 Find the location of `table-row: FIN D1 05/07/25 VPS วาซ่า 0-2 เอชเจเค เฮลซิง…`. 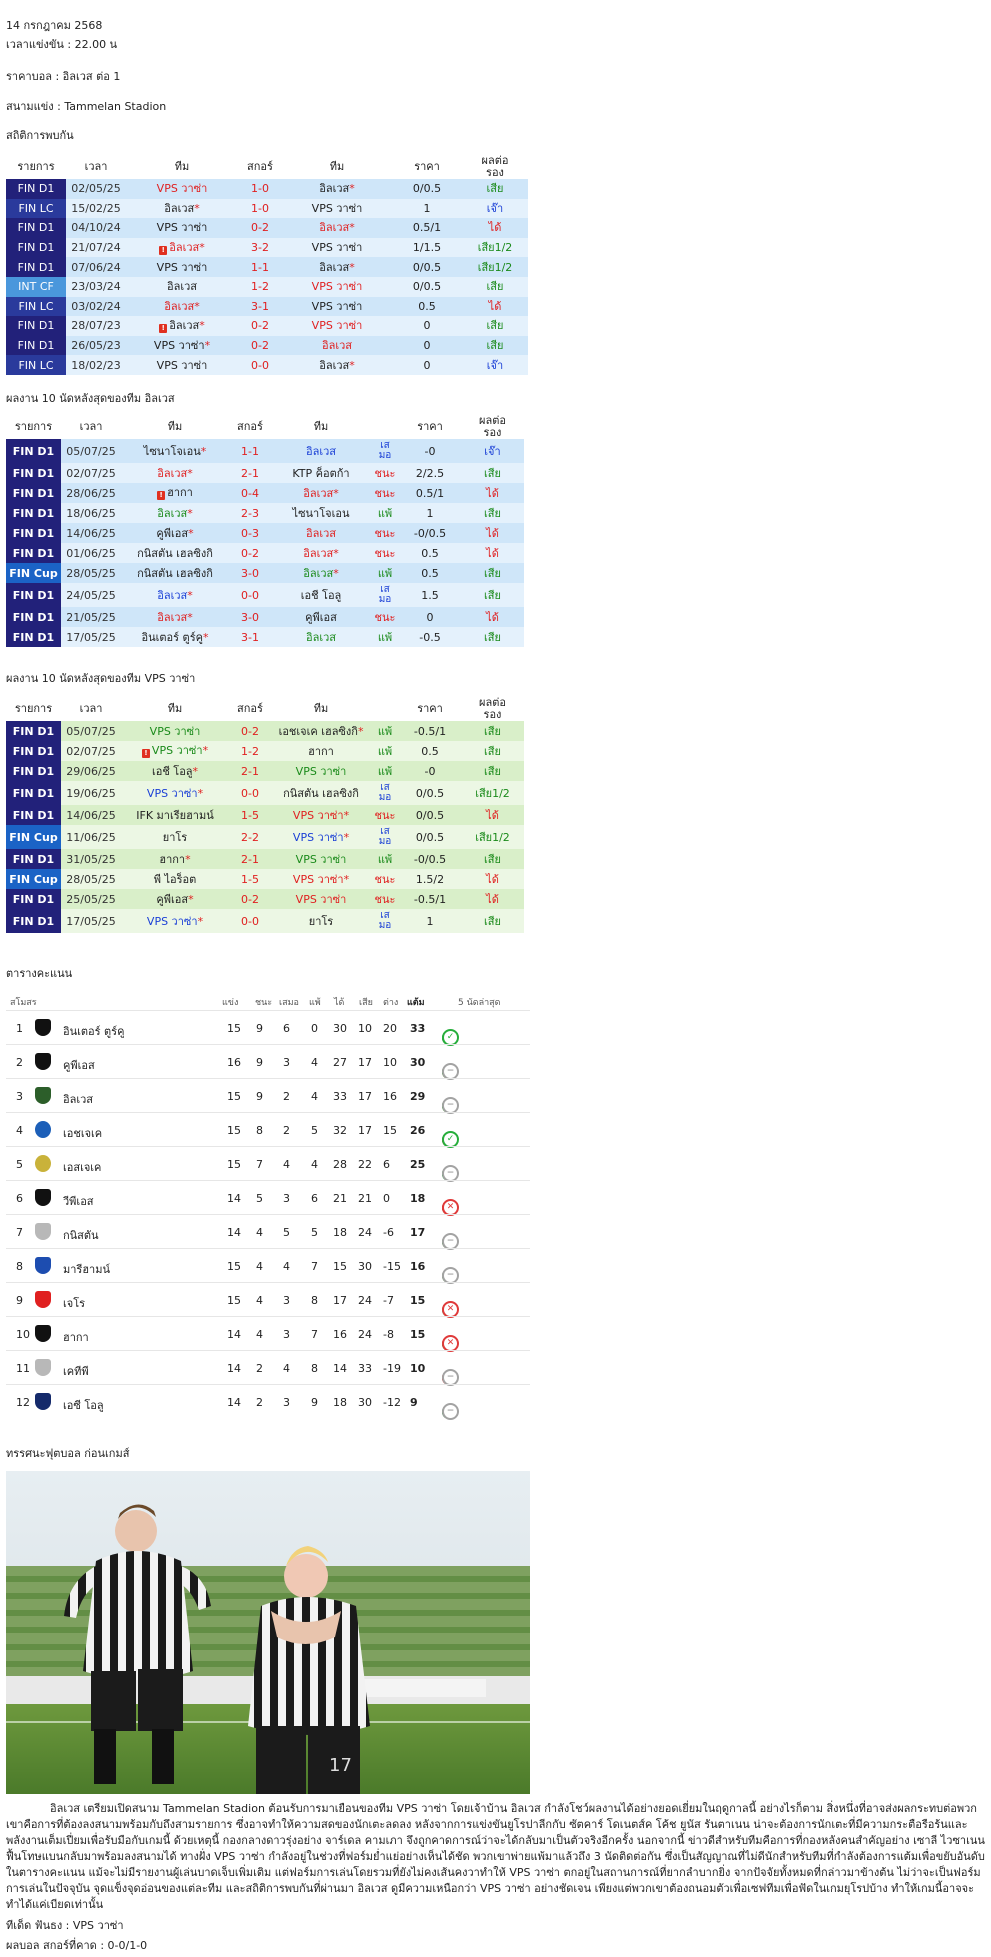

table-row: FIN D1 05/07/25 VPS วาซ่า 0-2 เอชเจเค เฮลซิง… is located at coordinates (265, 731).